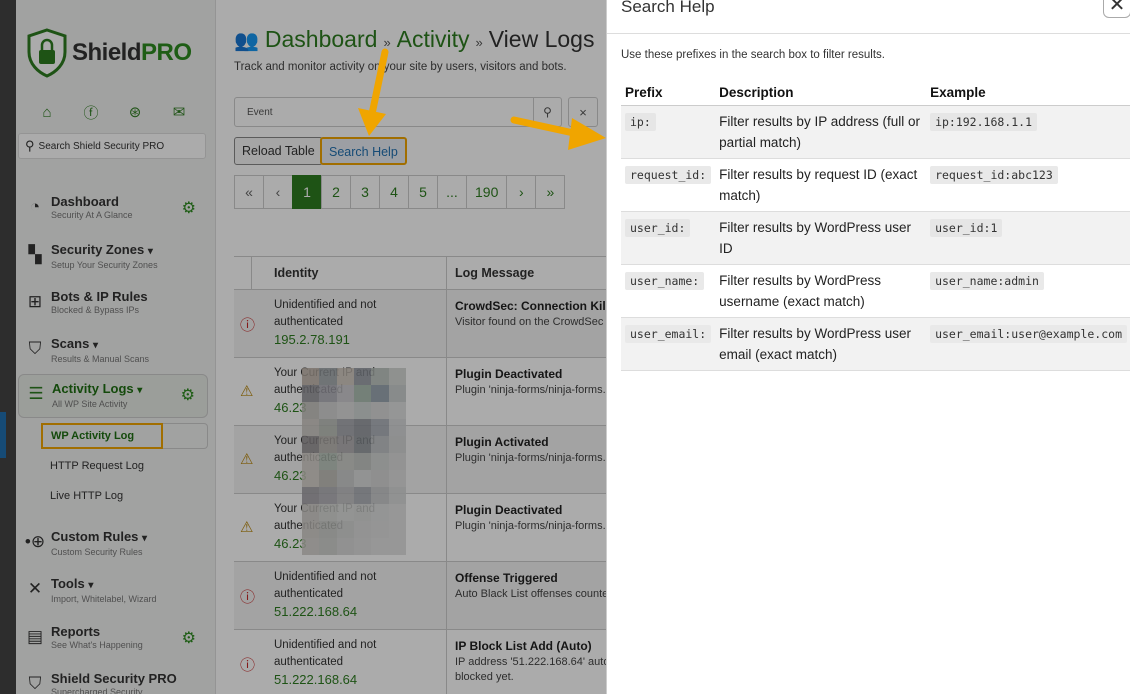 The image size is (1130, 694). What do you see at coordinates (668, 8) in the screenshot?
I see `panel-title: Search Help` at bounding box center [668, 8].